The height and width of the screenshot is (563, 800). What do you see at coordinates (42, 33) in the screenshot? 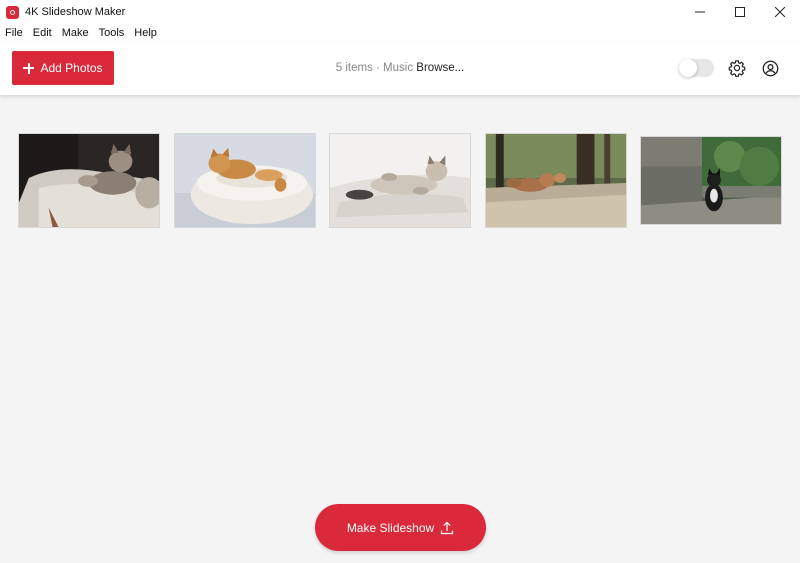
I see `menu-edit: Edit` at bounding box center [42, 33].